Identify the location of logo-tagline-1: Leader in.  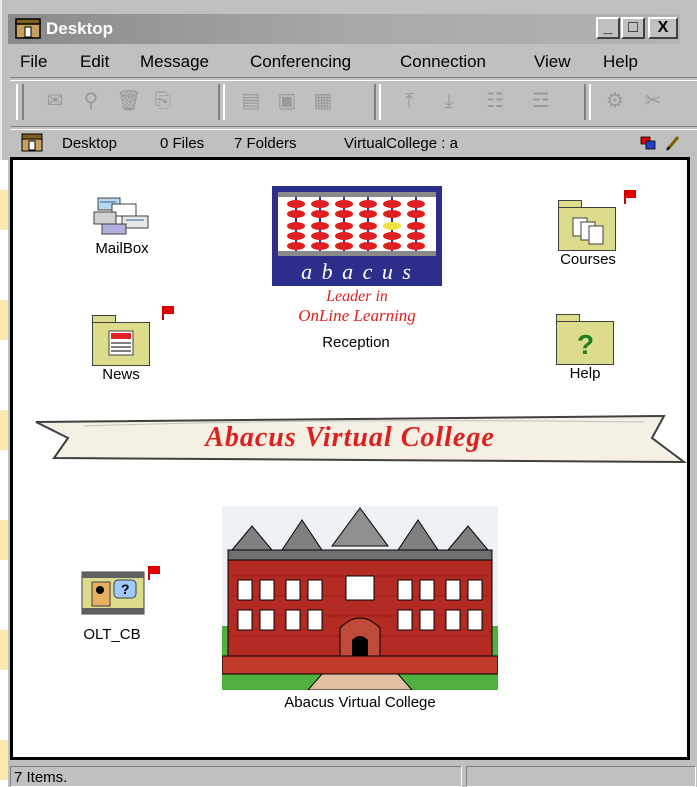
(357, 296).